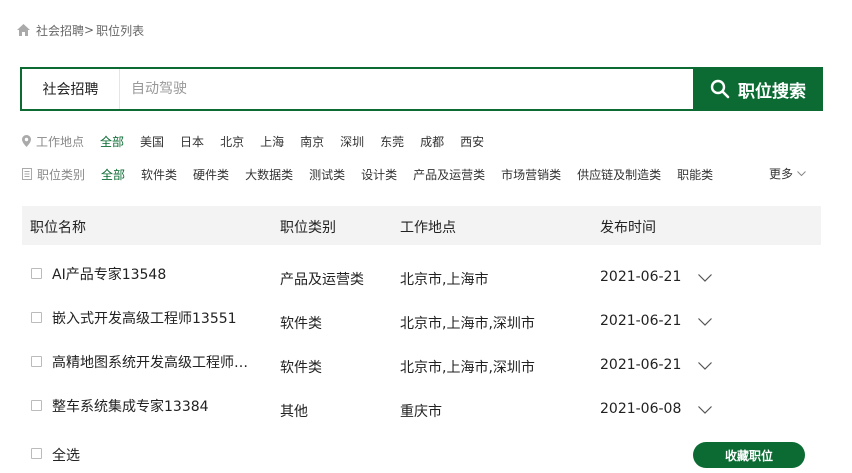  What do you see at coordinates (58, 228) in the screenshot?
I see `header-job-name: 职位名称` at bounding box center [58, 228].